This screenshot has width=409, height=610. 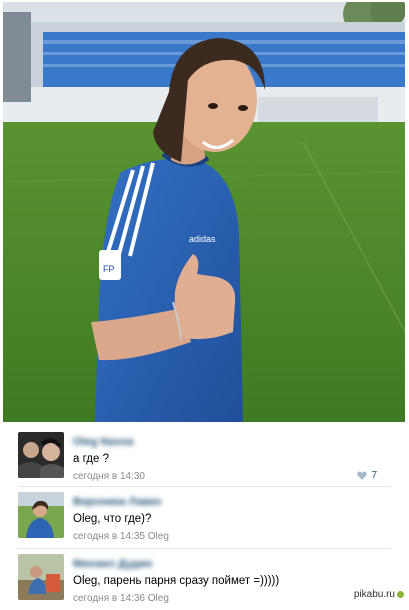 What do you see at coordinates (103, 442) in the screenshot?
I see `comment-author: Oleg Navoa` at bounding box center [103, 442].